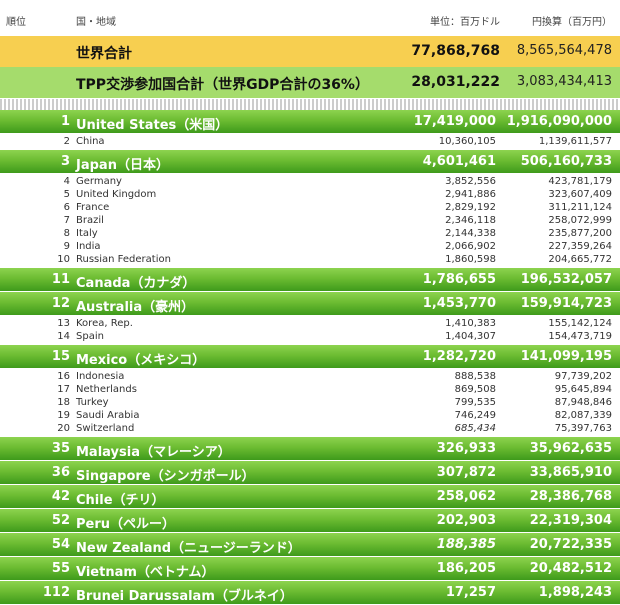  What do you see at coordinates (153, 452) in the screenshot?
I see `country-name: Malaysia（マレーシア）` at bounding box center [153, 452].